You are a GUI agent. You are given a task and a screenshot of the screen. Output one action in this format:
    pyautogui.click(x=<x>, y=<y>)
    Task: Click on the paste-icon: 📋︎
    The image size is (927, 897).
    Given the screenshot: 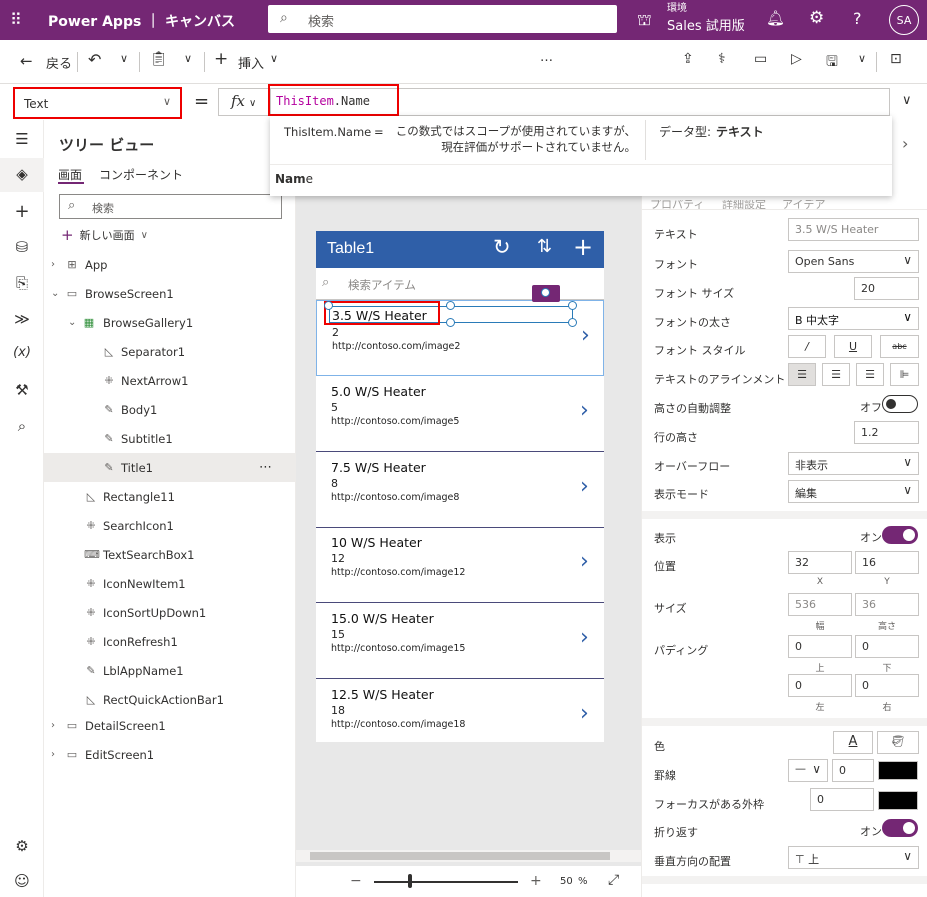 What is the action you would take?
    pyautogui.click(x=159, y=59)
    